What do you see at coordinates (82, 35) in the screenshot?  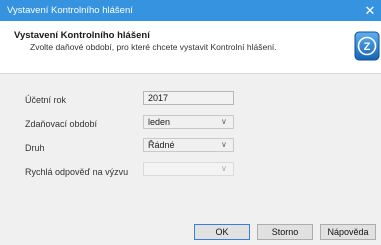 I see `header-title: Vystavení Kontrolního hlášení` at bounding box center [82, 35].